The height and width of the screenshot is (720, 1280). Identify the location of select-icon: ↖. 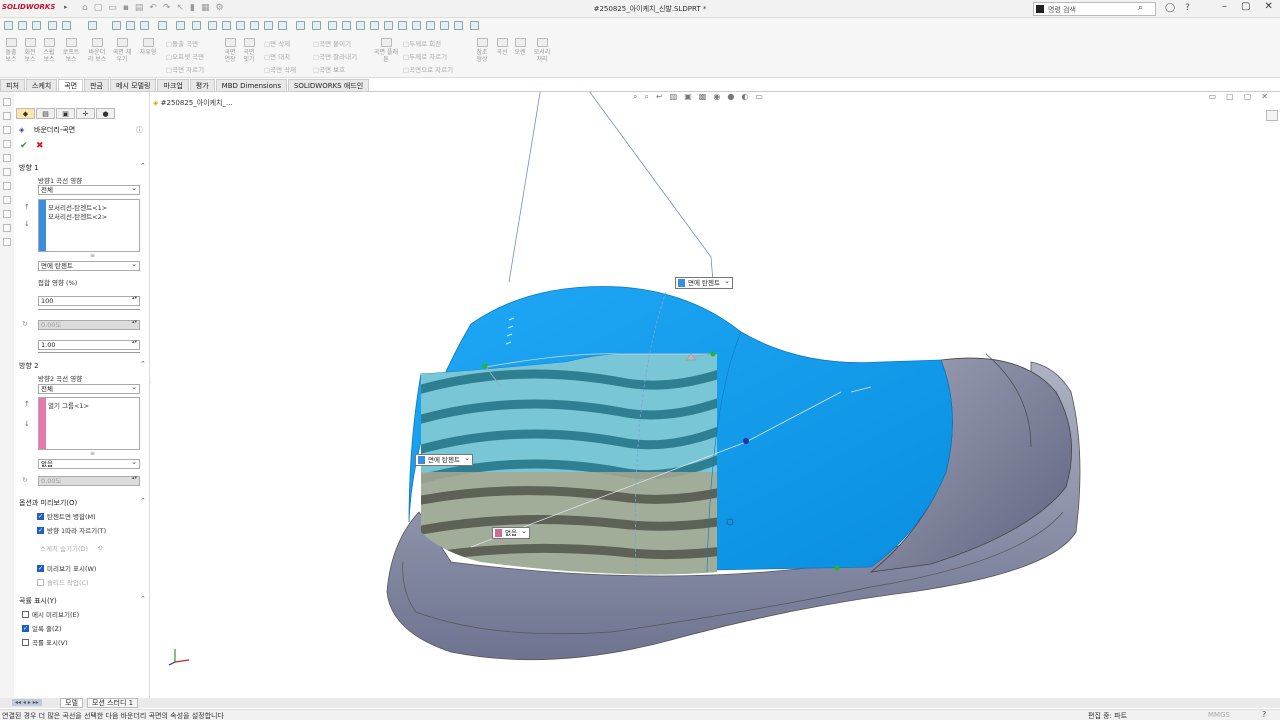
(180, 8).